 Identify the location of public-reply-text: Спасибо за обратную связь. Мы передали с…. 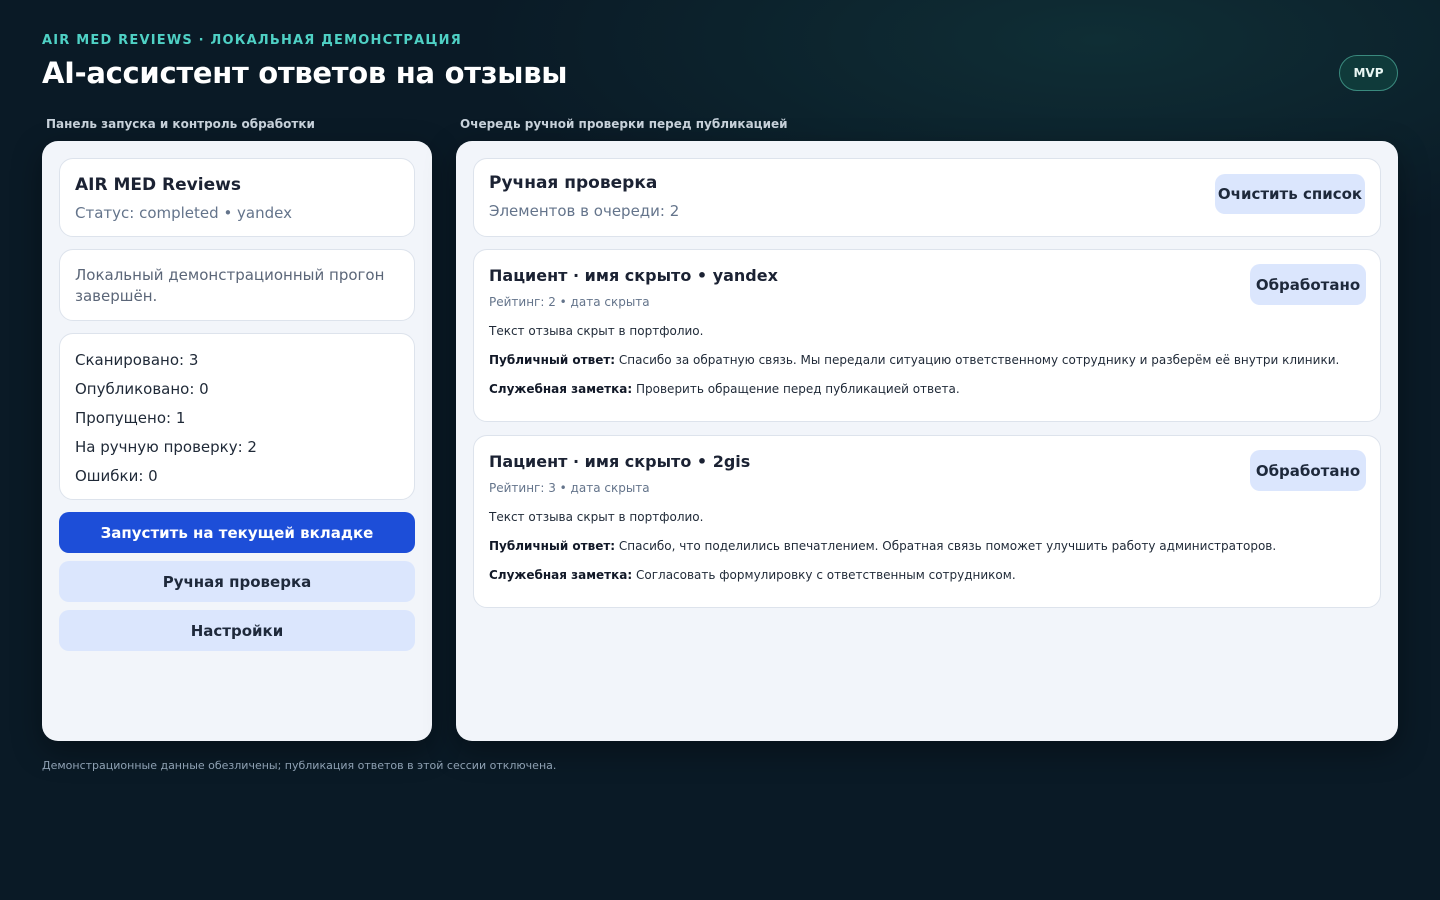
(979, 360).